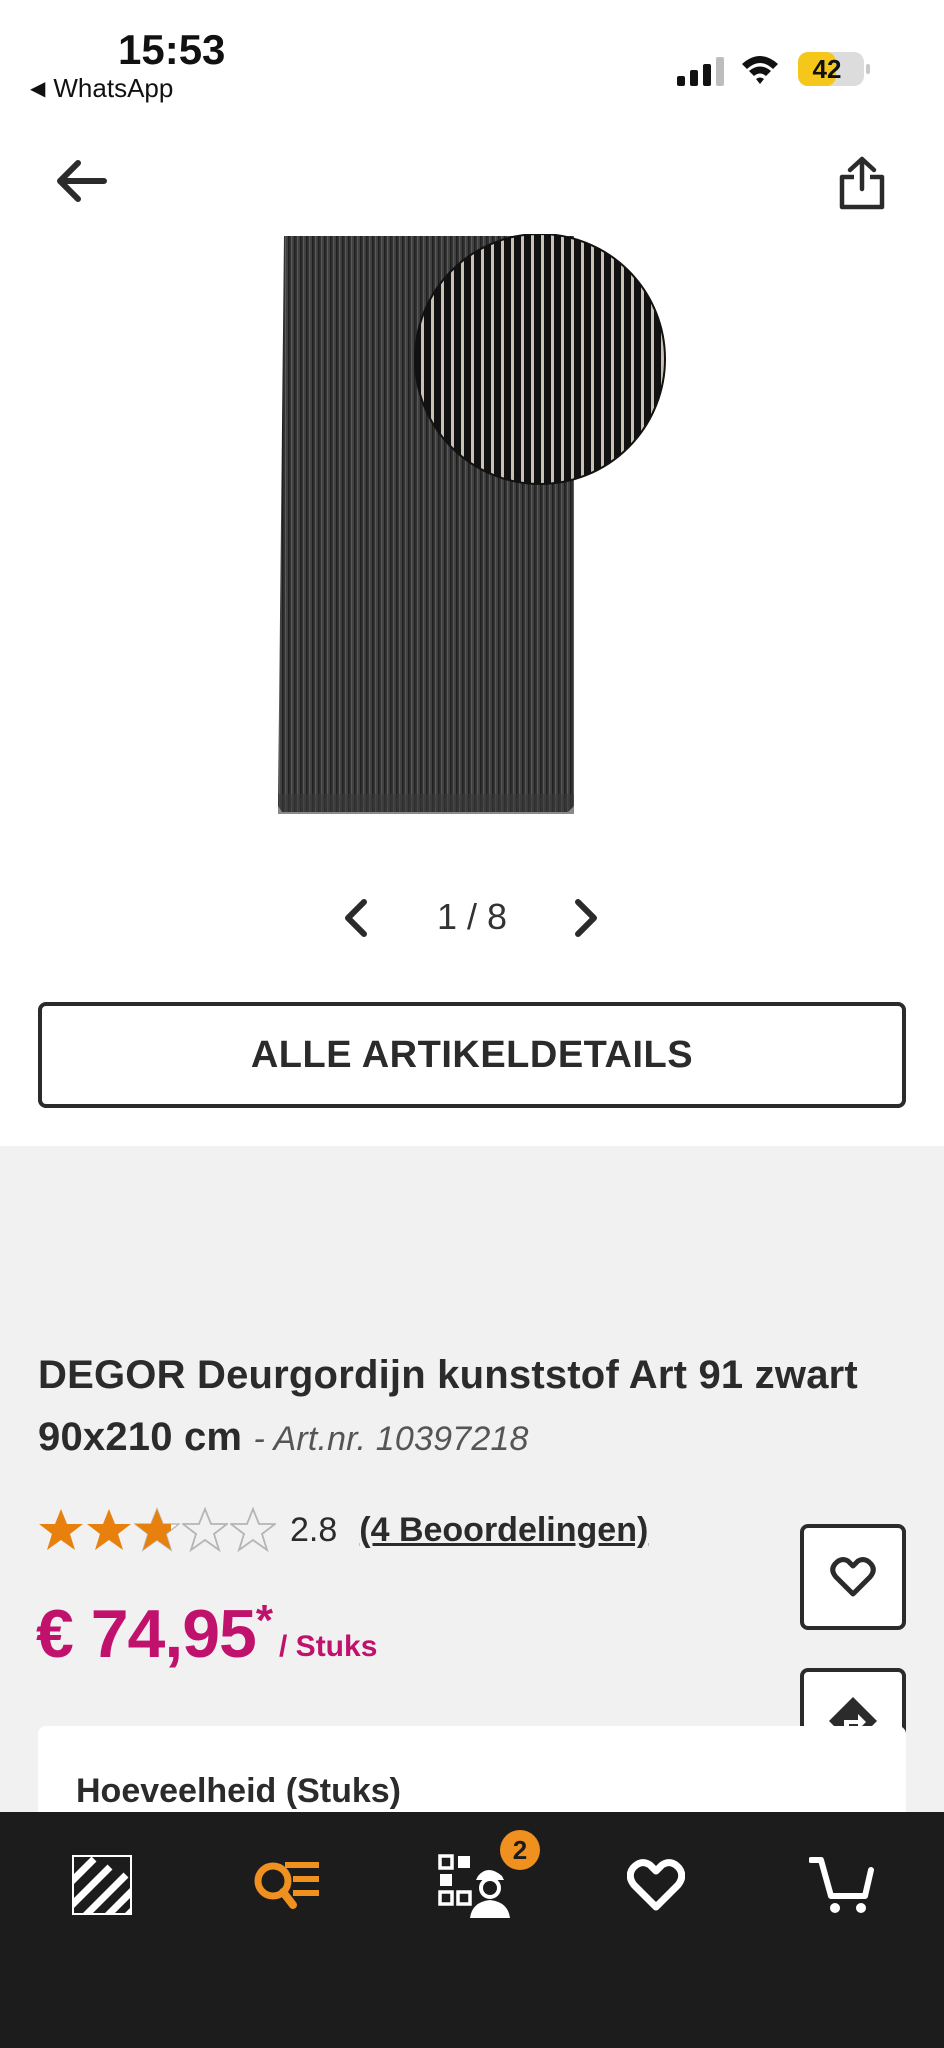 The image size is (944, 2048). Describe the element at coordinates (472, 524) in the screenshot. I see `product-image` at that location.